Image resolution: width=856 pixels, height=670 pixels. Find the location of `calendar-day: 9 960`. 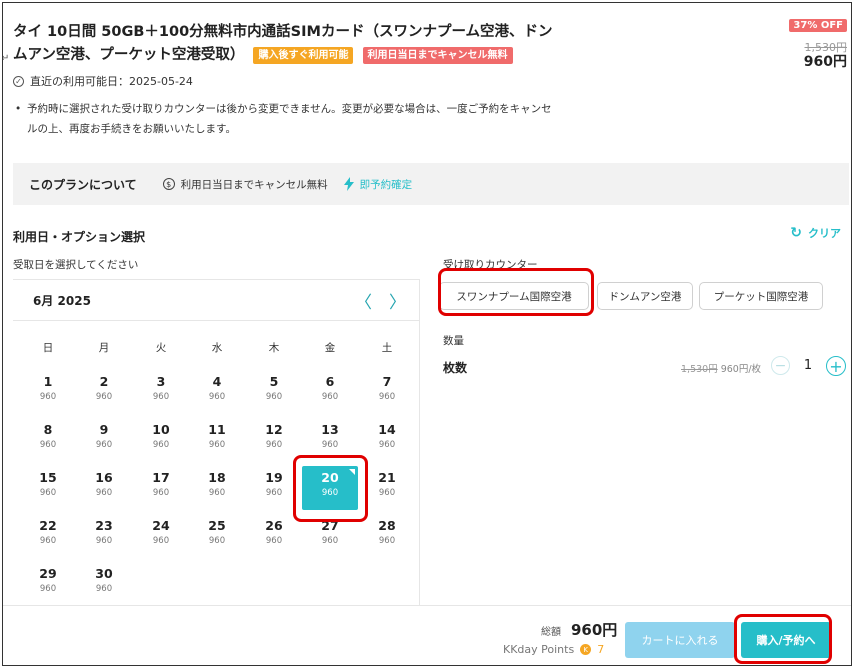

calendar-day: 9 960 is located at coordinates (104, 440).